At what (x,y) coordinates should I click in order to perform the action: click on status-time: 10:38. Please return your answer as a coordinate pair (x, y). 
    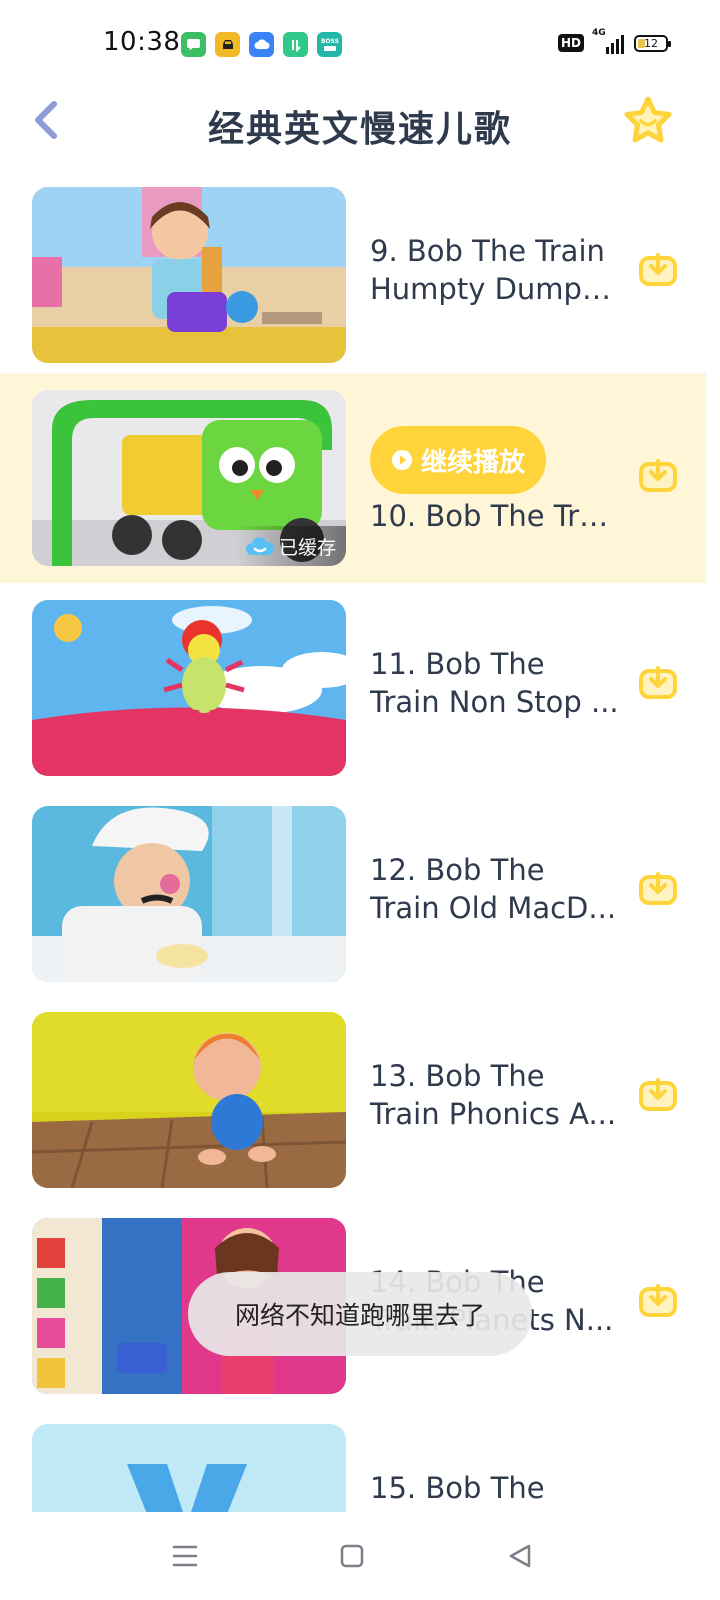
    Looking at the image, I should click on (142, 42).